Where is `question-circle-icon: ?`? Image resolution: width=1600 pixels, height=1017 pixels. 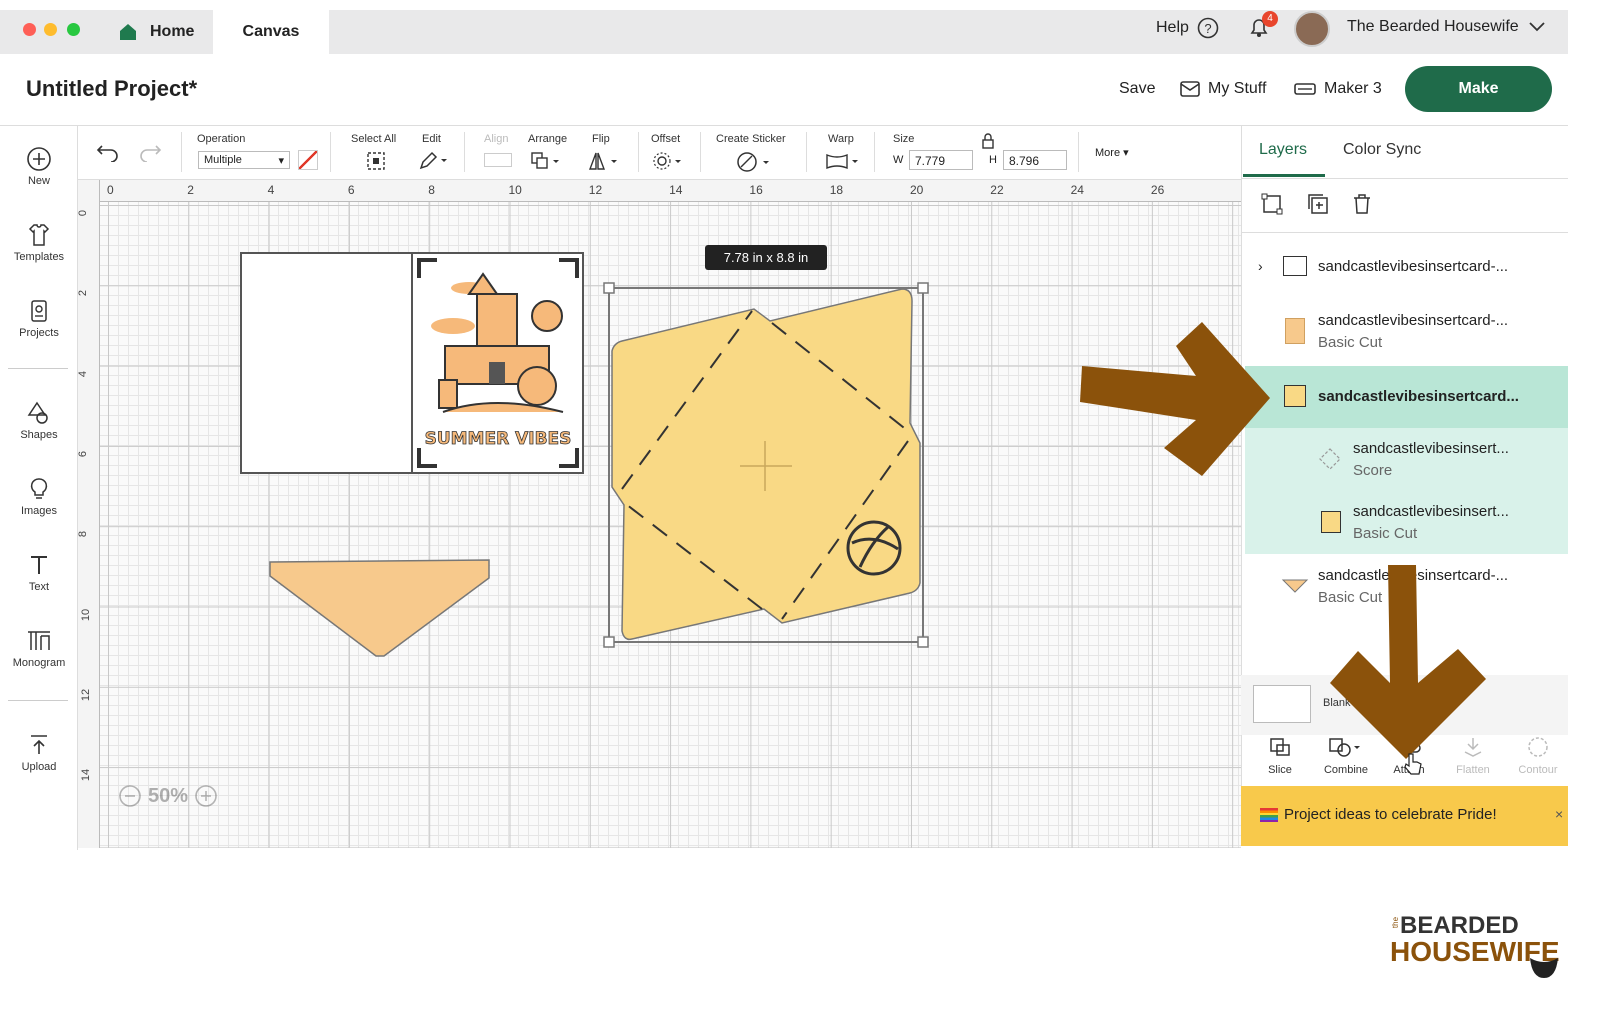
question-circle-icon: ? is located at coordinates (1208, 28).